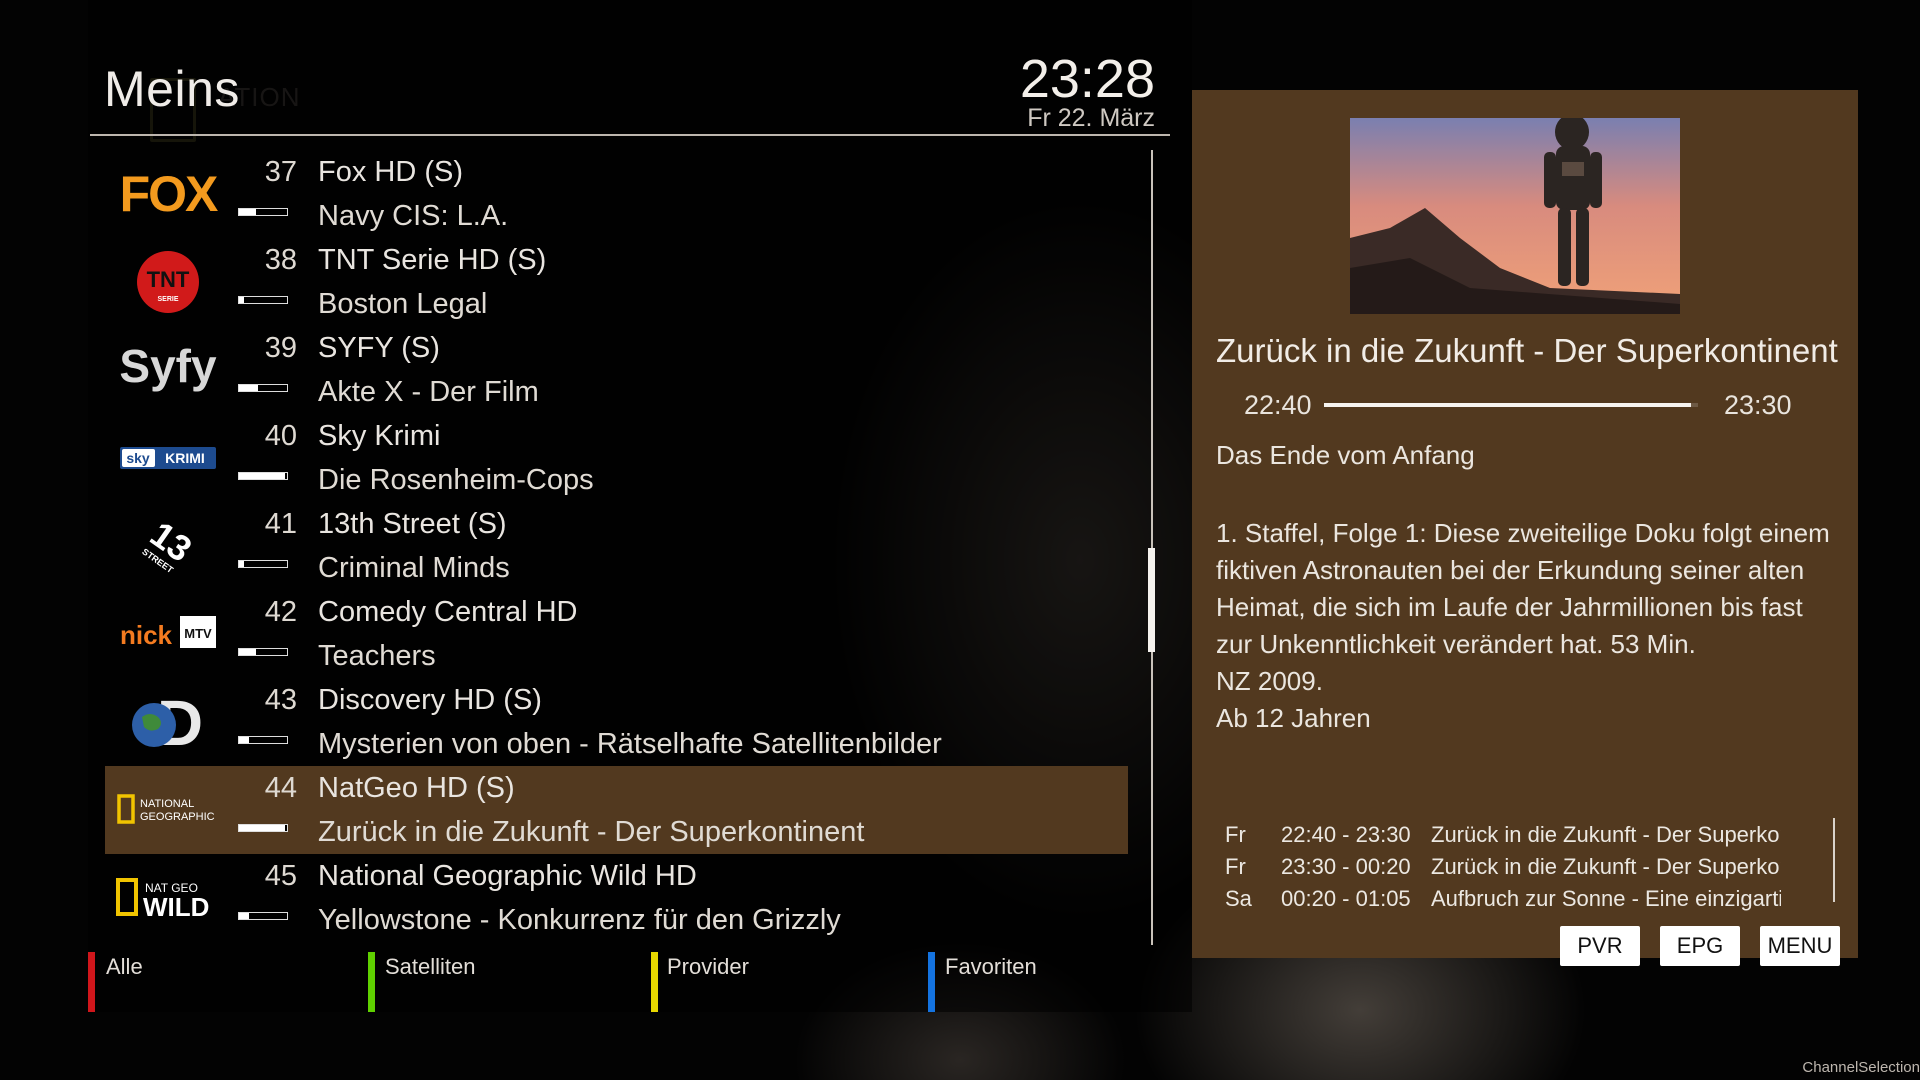  I want to click on event-end-time: 23:30, so click(1758, 405).